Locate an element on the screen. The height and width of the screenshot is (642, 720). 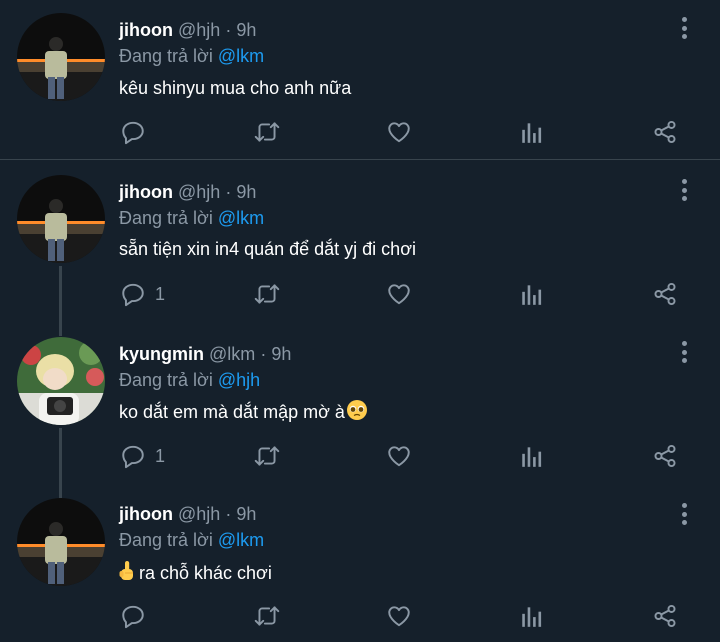
tweet-text-row: ra chỗ khác chơi is located at coordinates (195, 572).